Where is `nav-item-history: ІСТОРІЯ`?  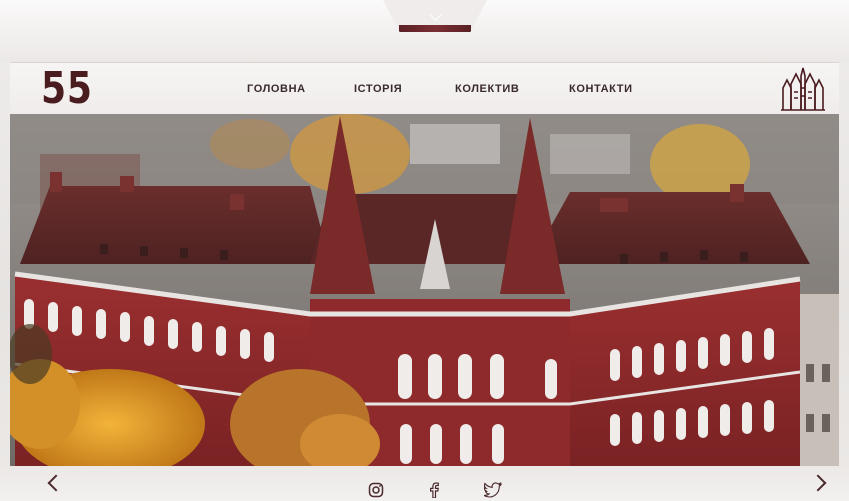
nav-item-history: ІСТОРІЯ is located at coordinates (378, 89).